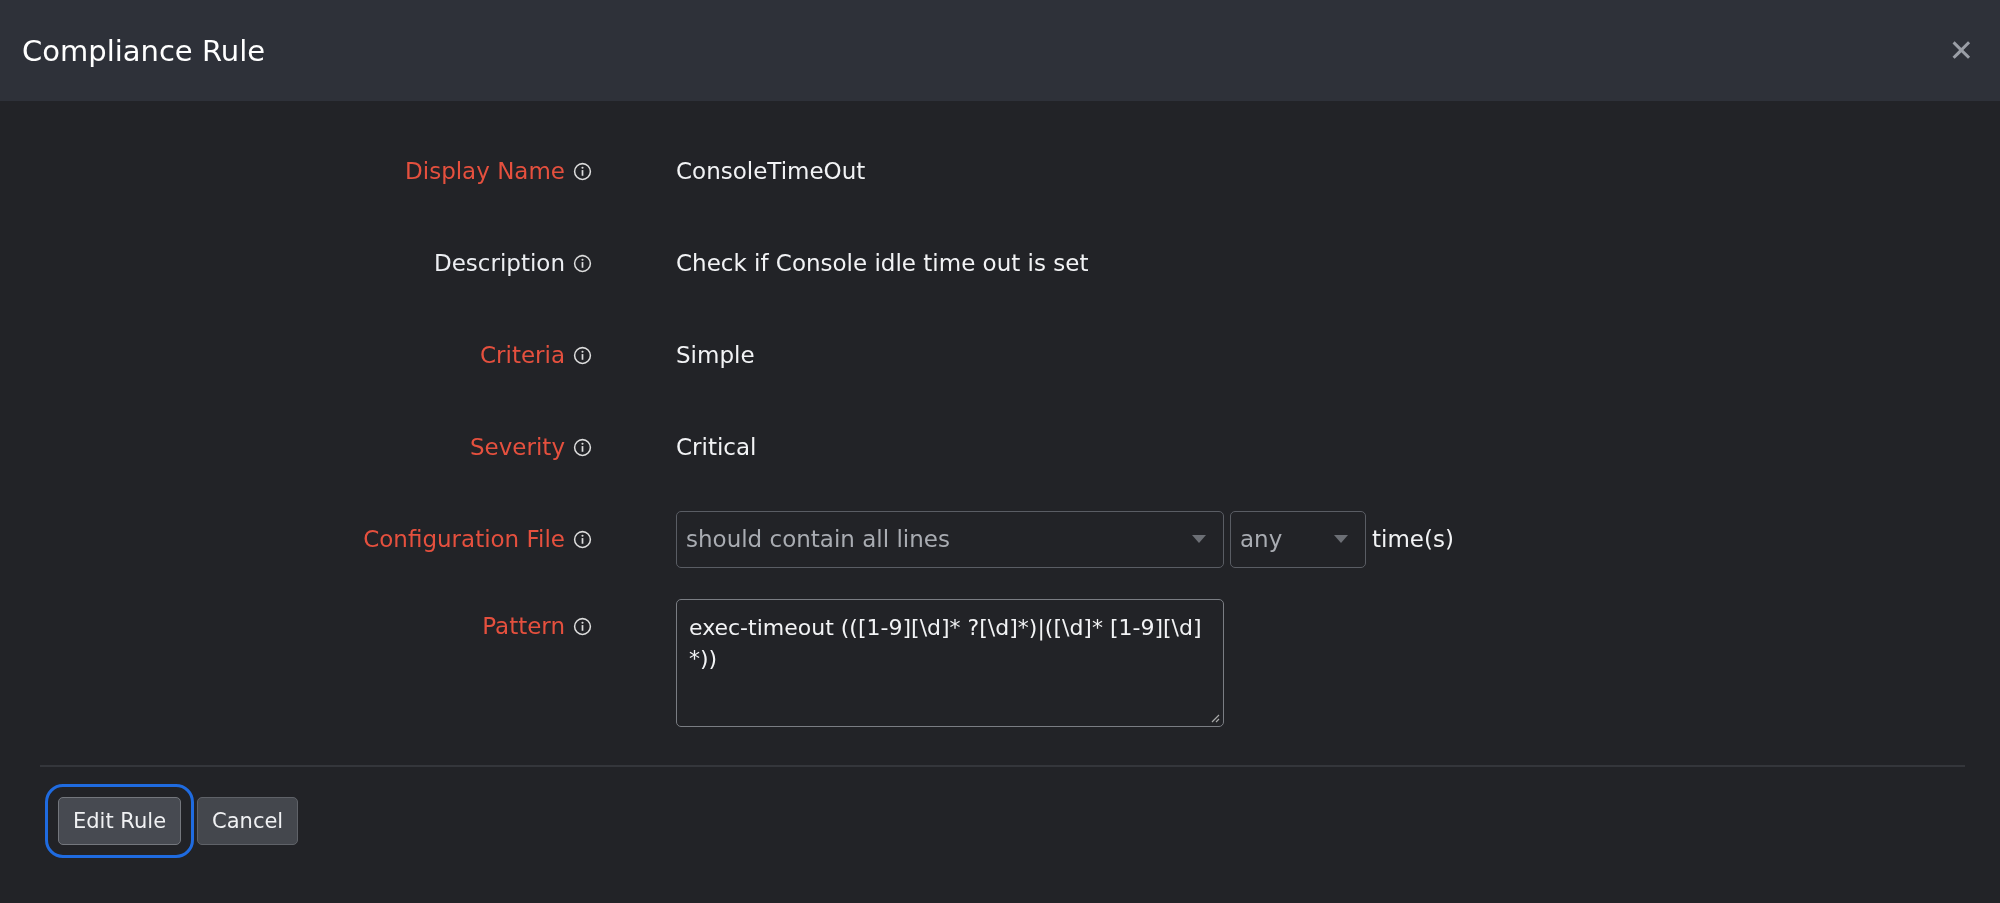  I want to click on pattern-textarea: exec-timeout (([1-9][\d]* ?[\d]*)|([\d]* [1-9][\d]*)), so click(950, 663).